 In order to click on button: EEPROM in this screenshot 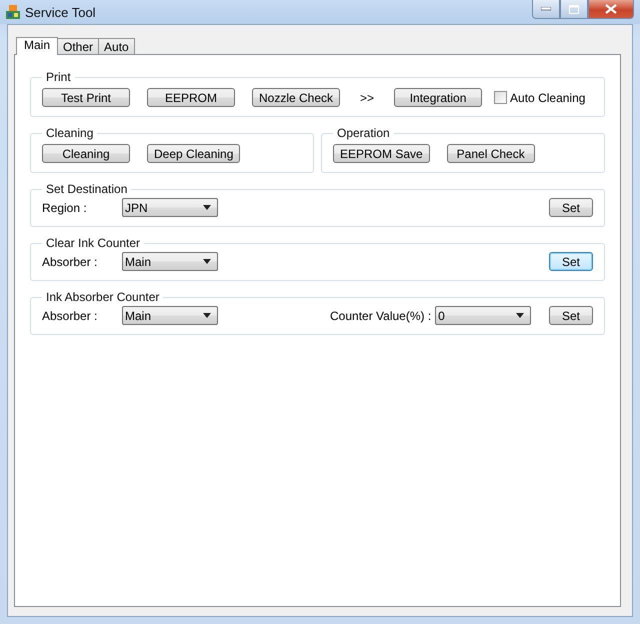, I will do `click(191, 97)`.